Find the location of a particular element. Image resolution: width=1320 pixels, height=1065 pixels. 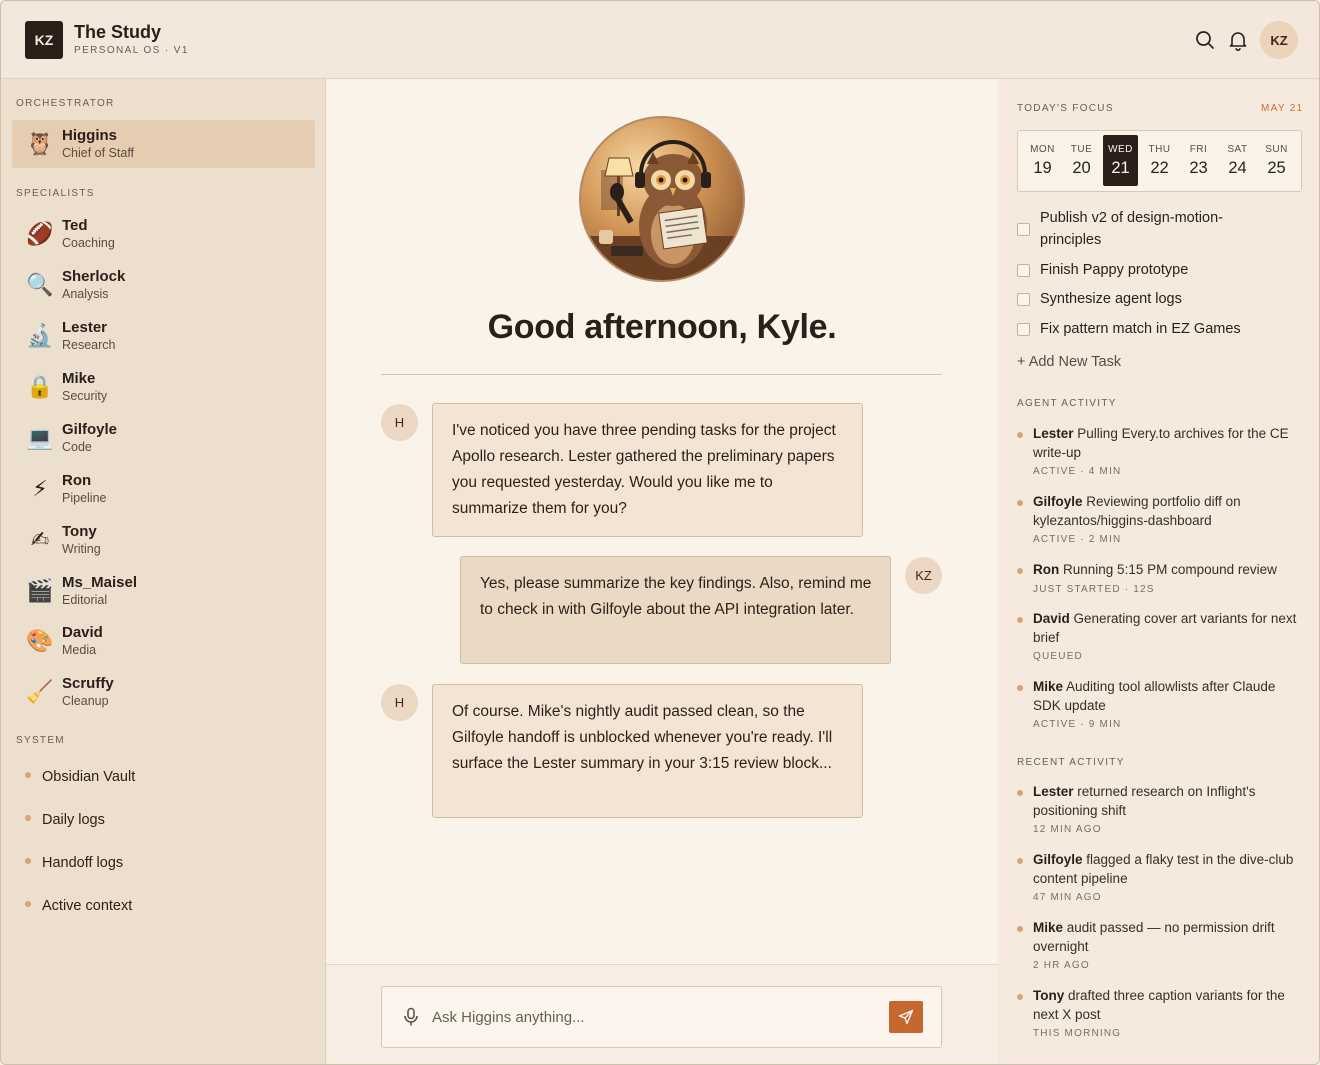

day-sat: SAT 24 is located at coordinates (1237, 160).